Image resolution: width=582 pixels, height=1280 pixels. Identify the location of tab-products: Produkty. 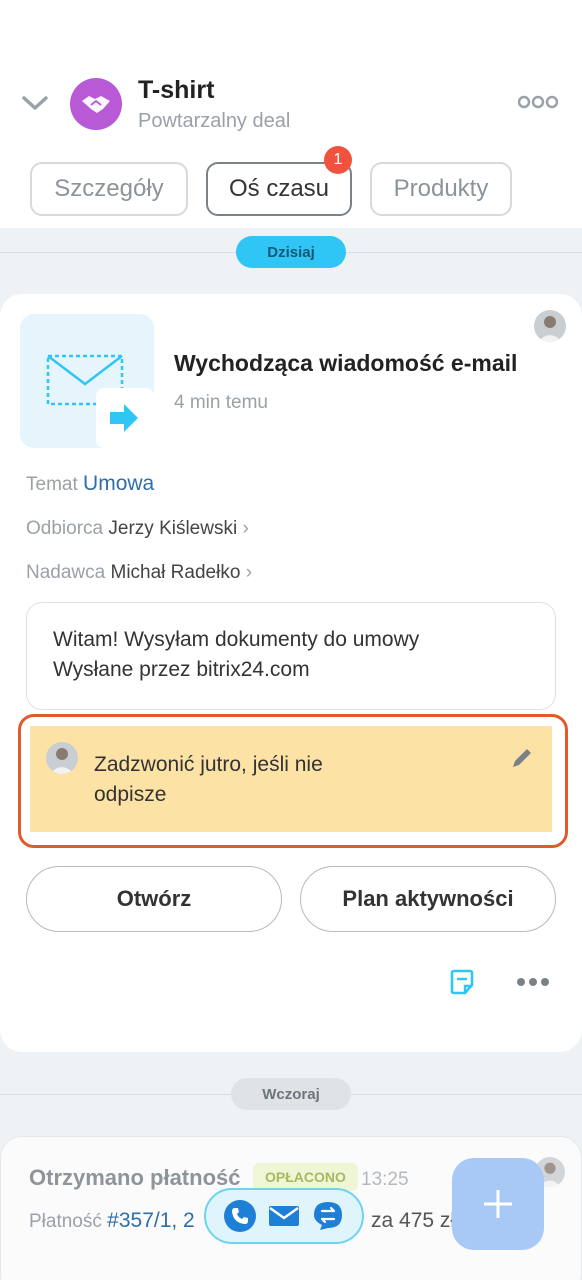
(441, 189).